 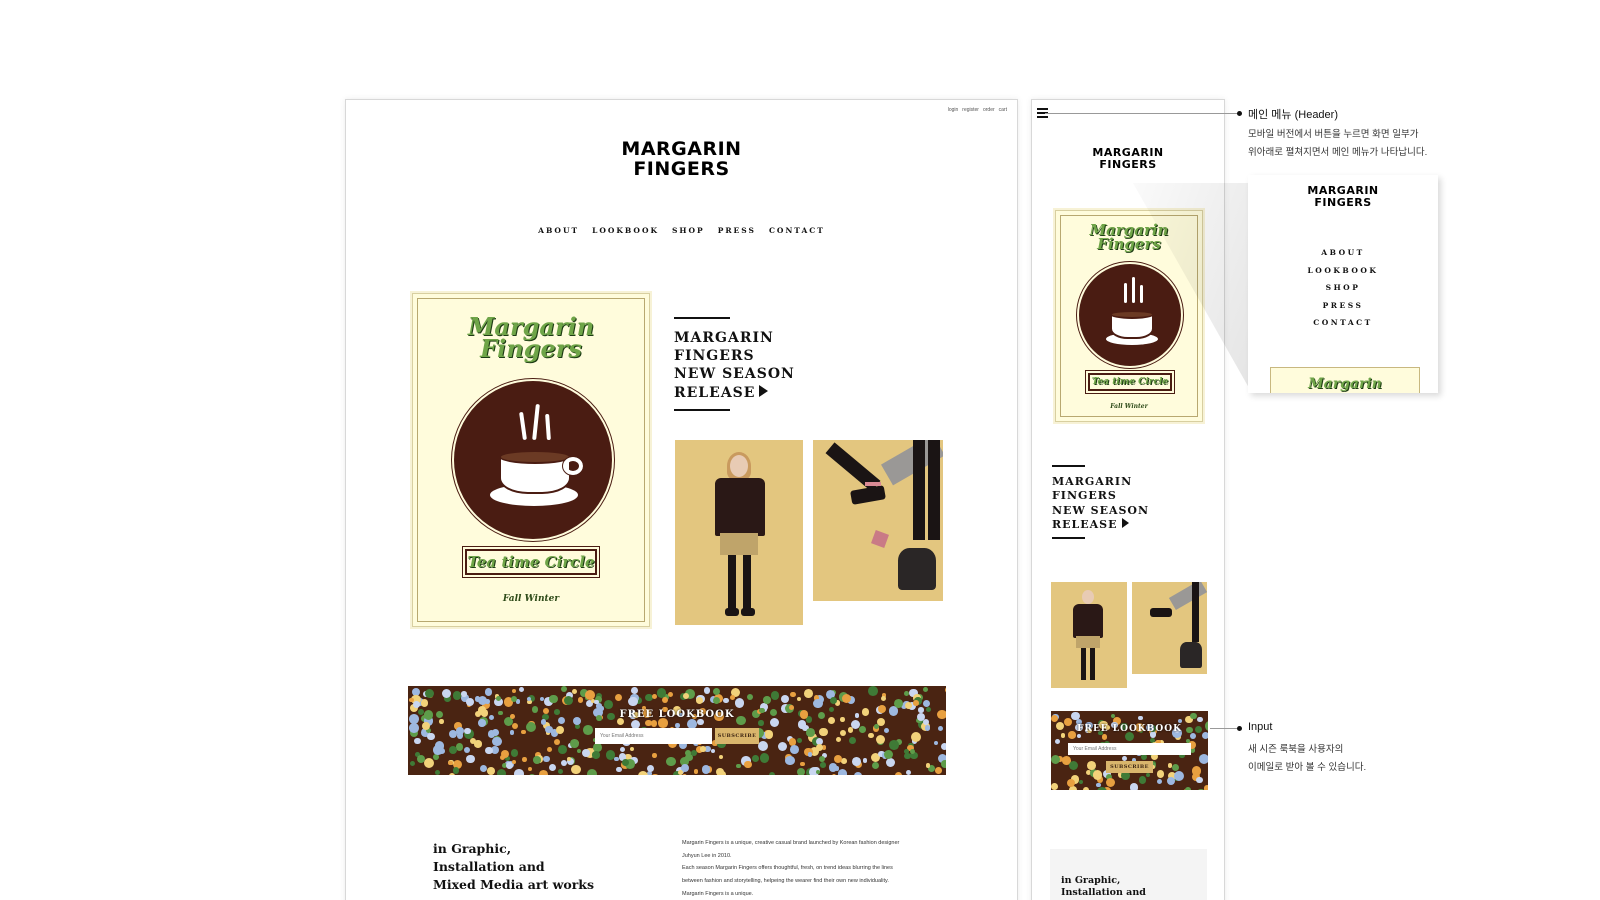 What do you see at coordinates (1343, 196) in the screenshot?
I see `popup-brand-logo: MARGARIN FINGERS` at bounding box center [1343, 196].